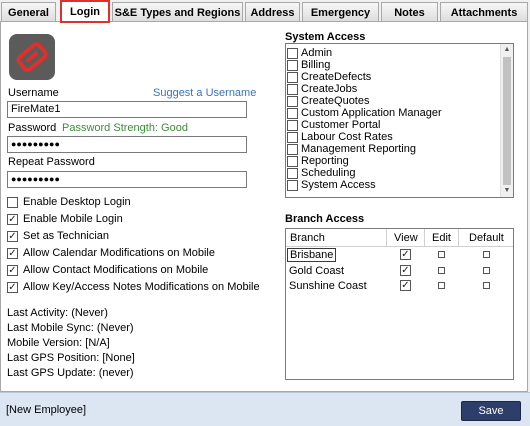 The image size is (530, 426). I want to click on table-row: Gold Coast, so click(399, 271).